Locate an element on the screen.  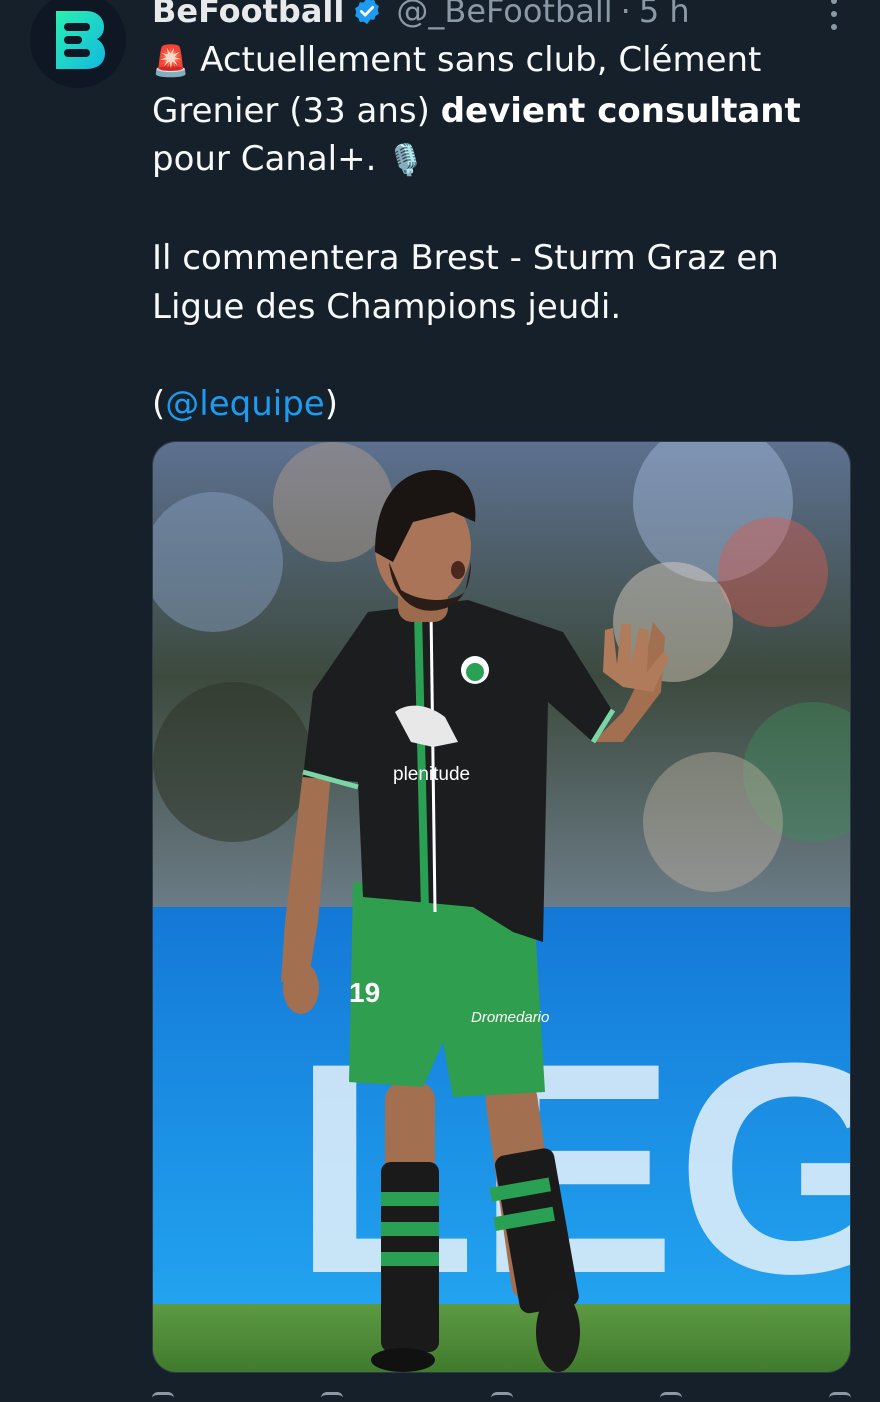
tweet-text-part: pour Canal+. is located at coordinates (270, 159).